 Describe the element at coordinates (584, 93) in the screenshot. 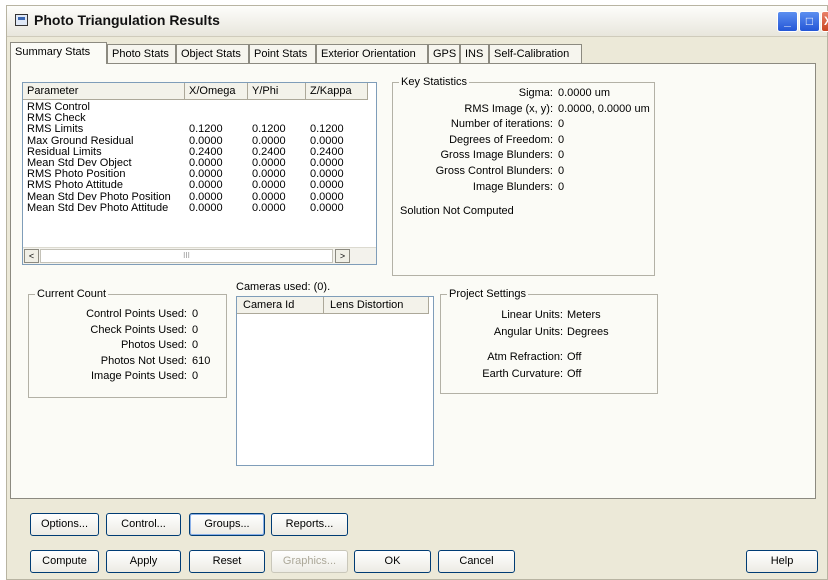

I see `key-stat-value: 0.0000 um` at that location.